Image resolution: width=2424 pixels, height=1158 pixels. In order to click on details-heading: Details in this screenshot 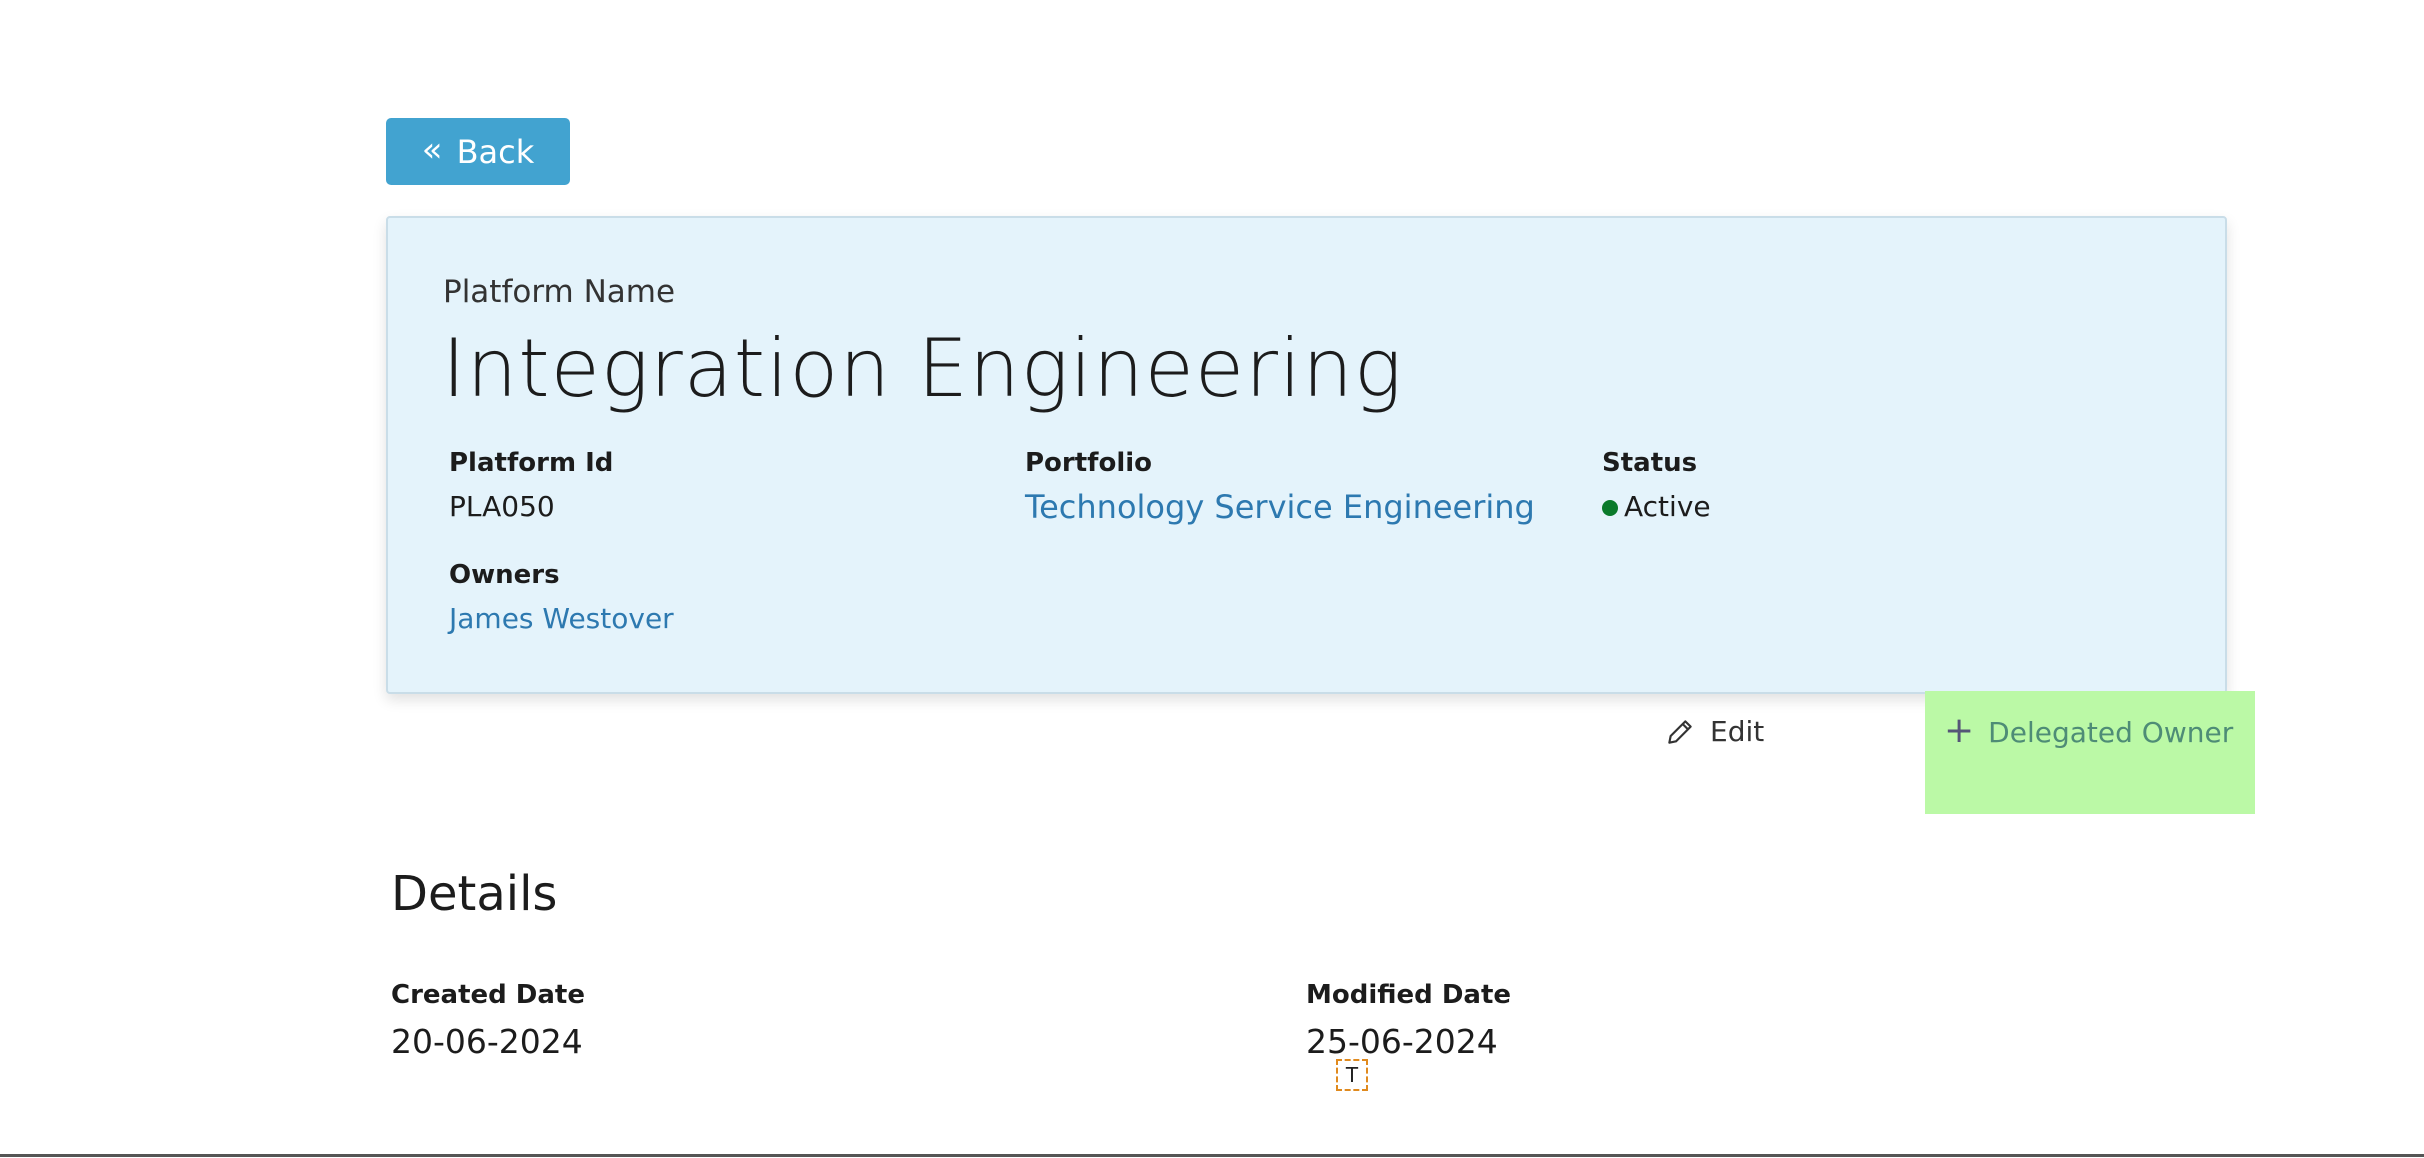, I will do `click(474, 894)`.